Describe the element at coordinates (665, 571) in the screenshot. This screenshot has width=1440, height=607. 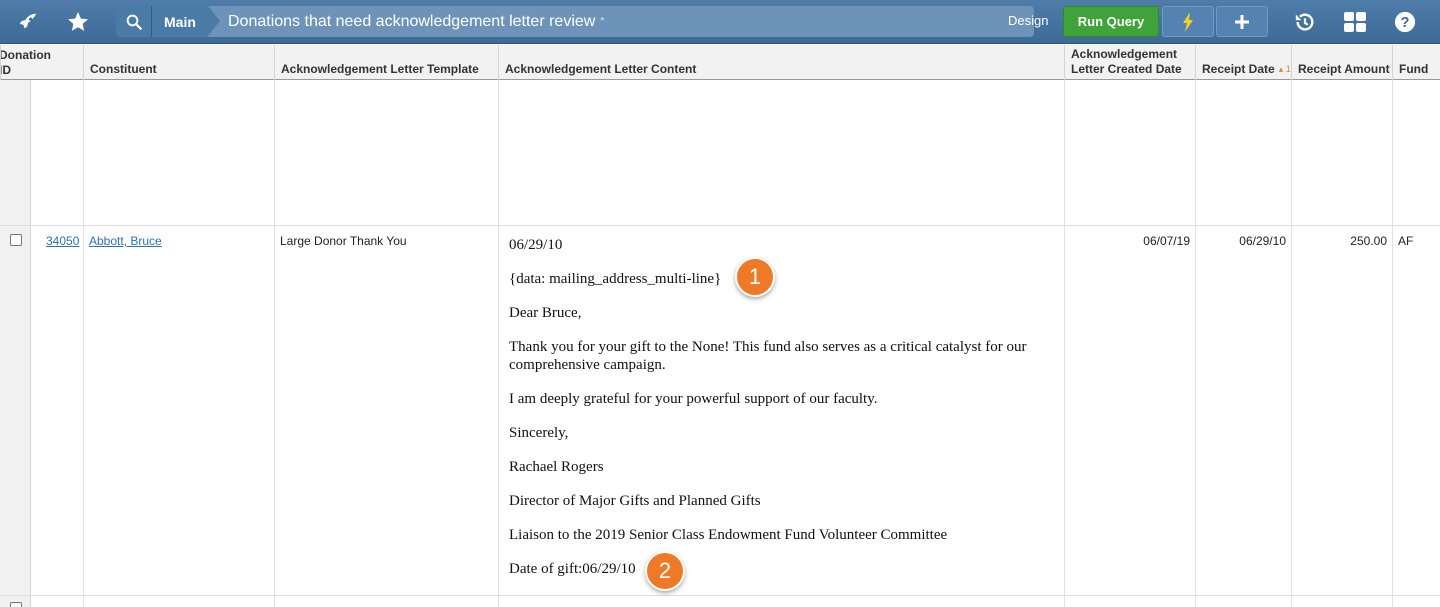
I see `callout-badge-2: 2` at that location.